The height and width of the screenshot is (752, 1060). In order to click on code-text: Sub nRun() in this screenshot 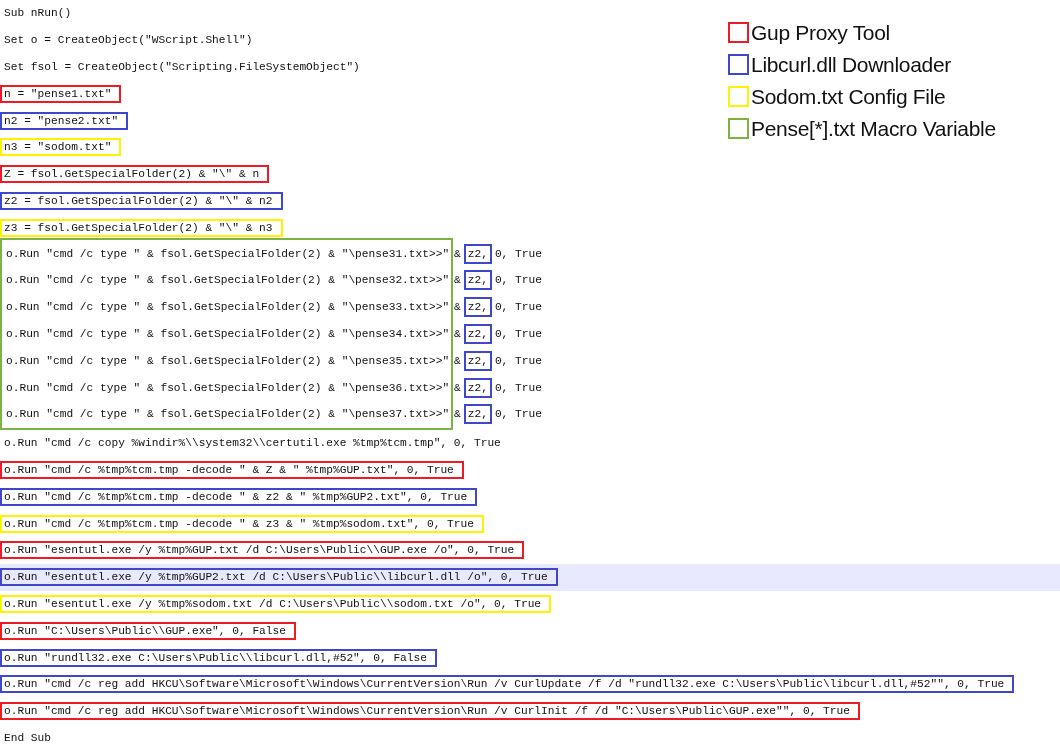, I will do `click(37, 13)`.